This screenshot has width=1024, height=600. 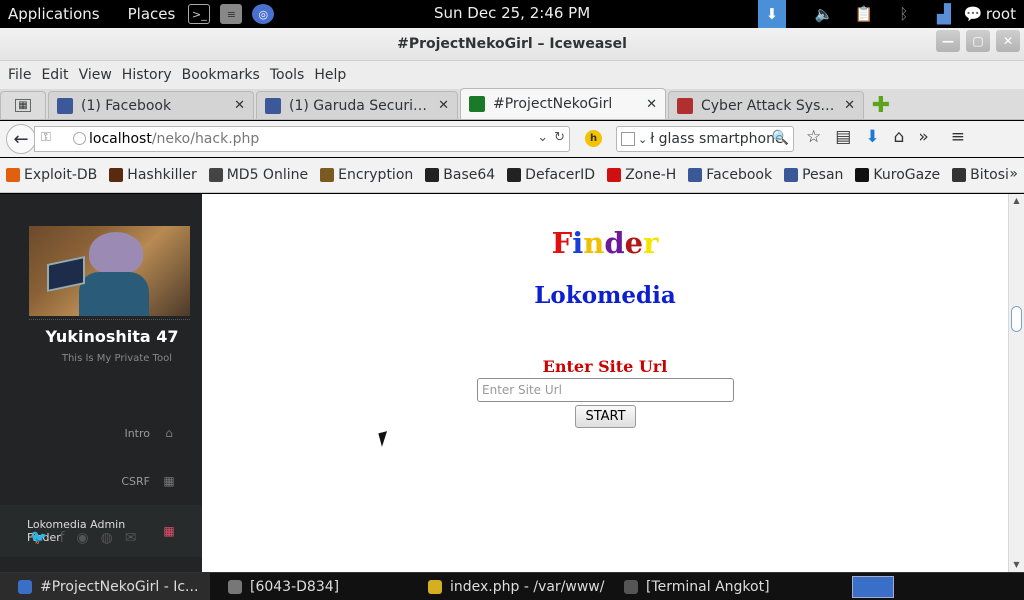 I want to click on network-signal-icon: ▟, so click(x=944, y=14).